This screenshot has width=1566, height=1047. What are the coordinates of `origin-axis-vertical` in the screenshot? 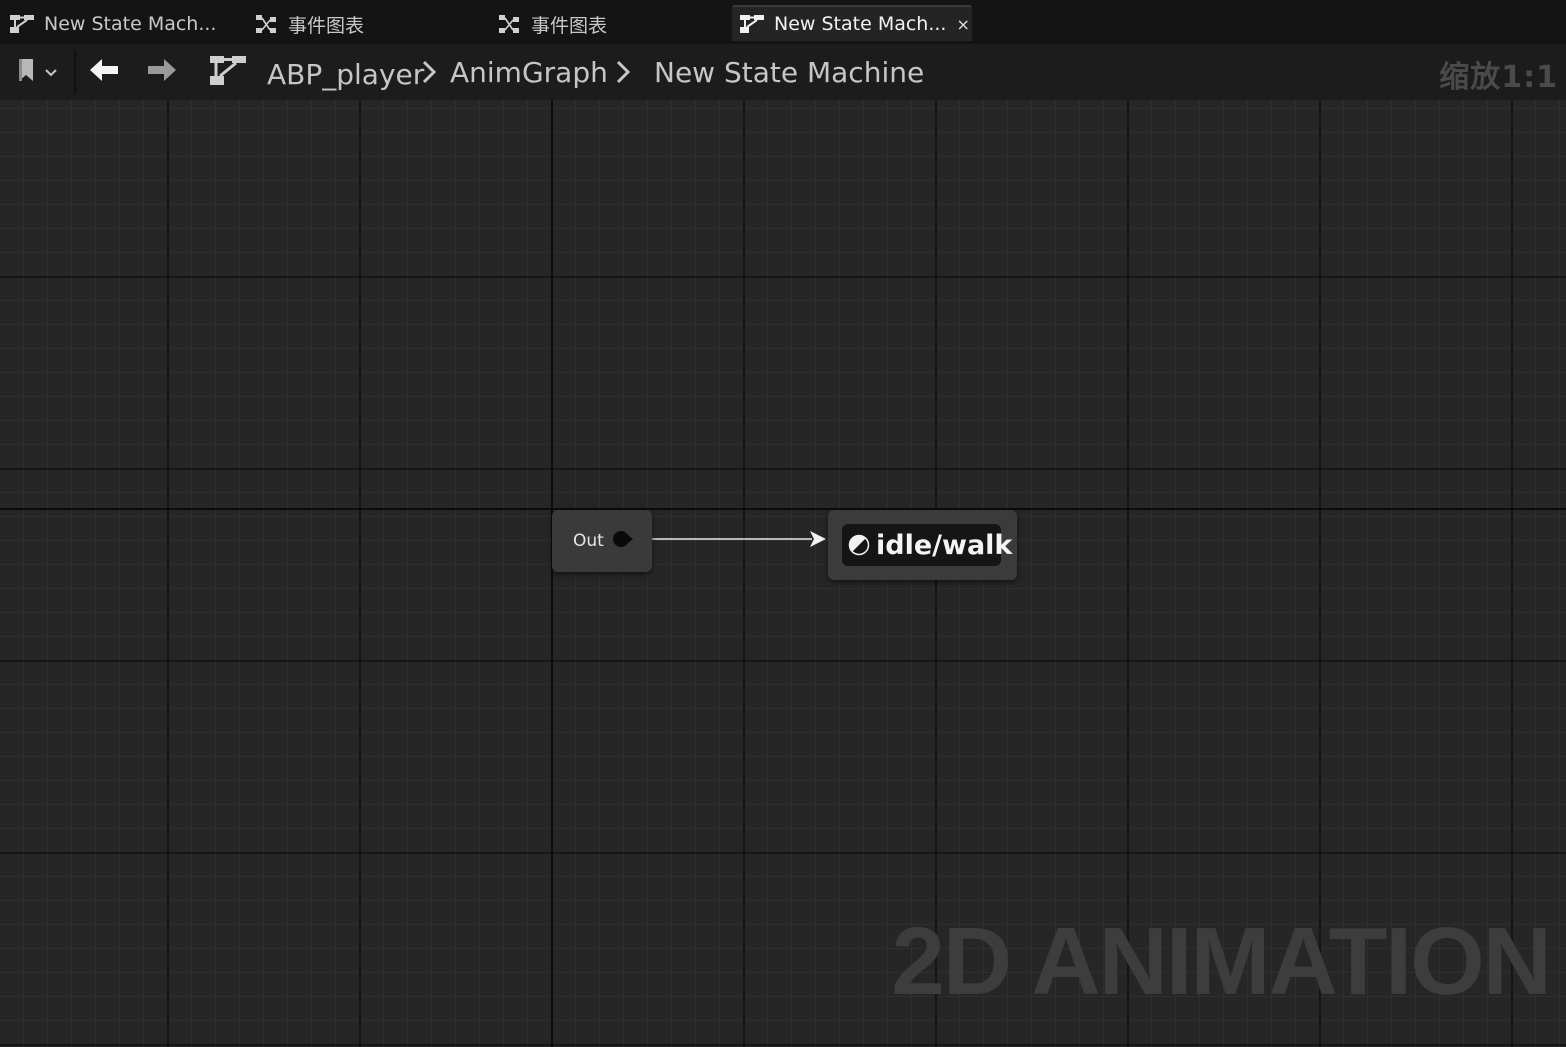 It's located at (552, 573).